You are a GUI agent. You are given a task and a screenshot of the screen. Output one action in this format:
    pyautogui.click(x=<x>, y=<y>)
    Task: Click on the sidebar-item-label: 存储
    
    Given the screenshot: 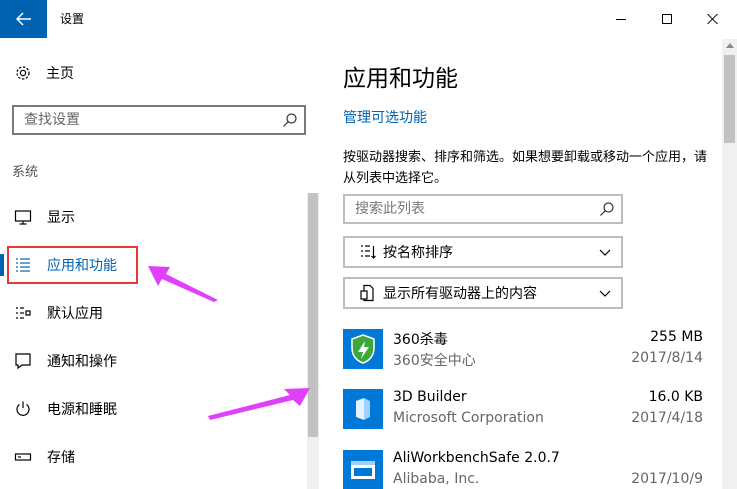 What is the action you would take?
    pyautogui.click(x=61, y=458)
    